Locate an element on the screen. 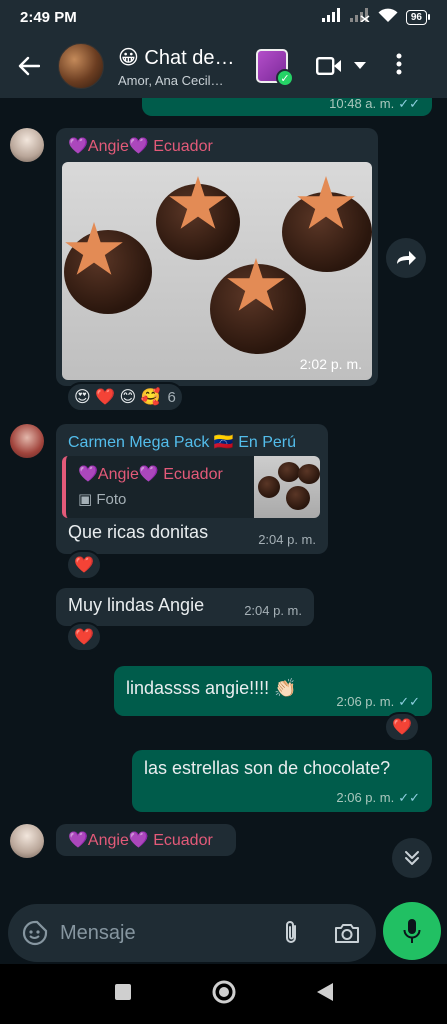 The image size is (447, 1024). reactions-pill: 😍 ❤️ 😊 🥰 6 is located at coordinates (125, 397).